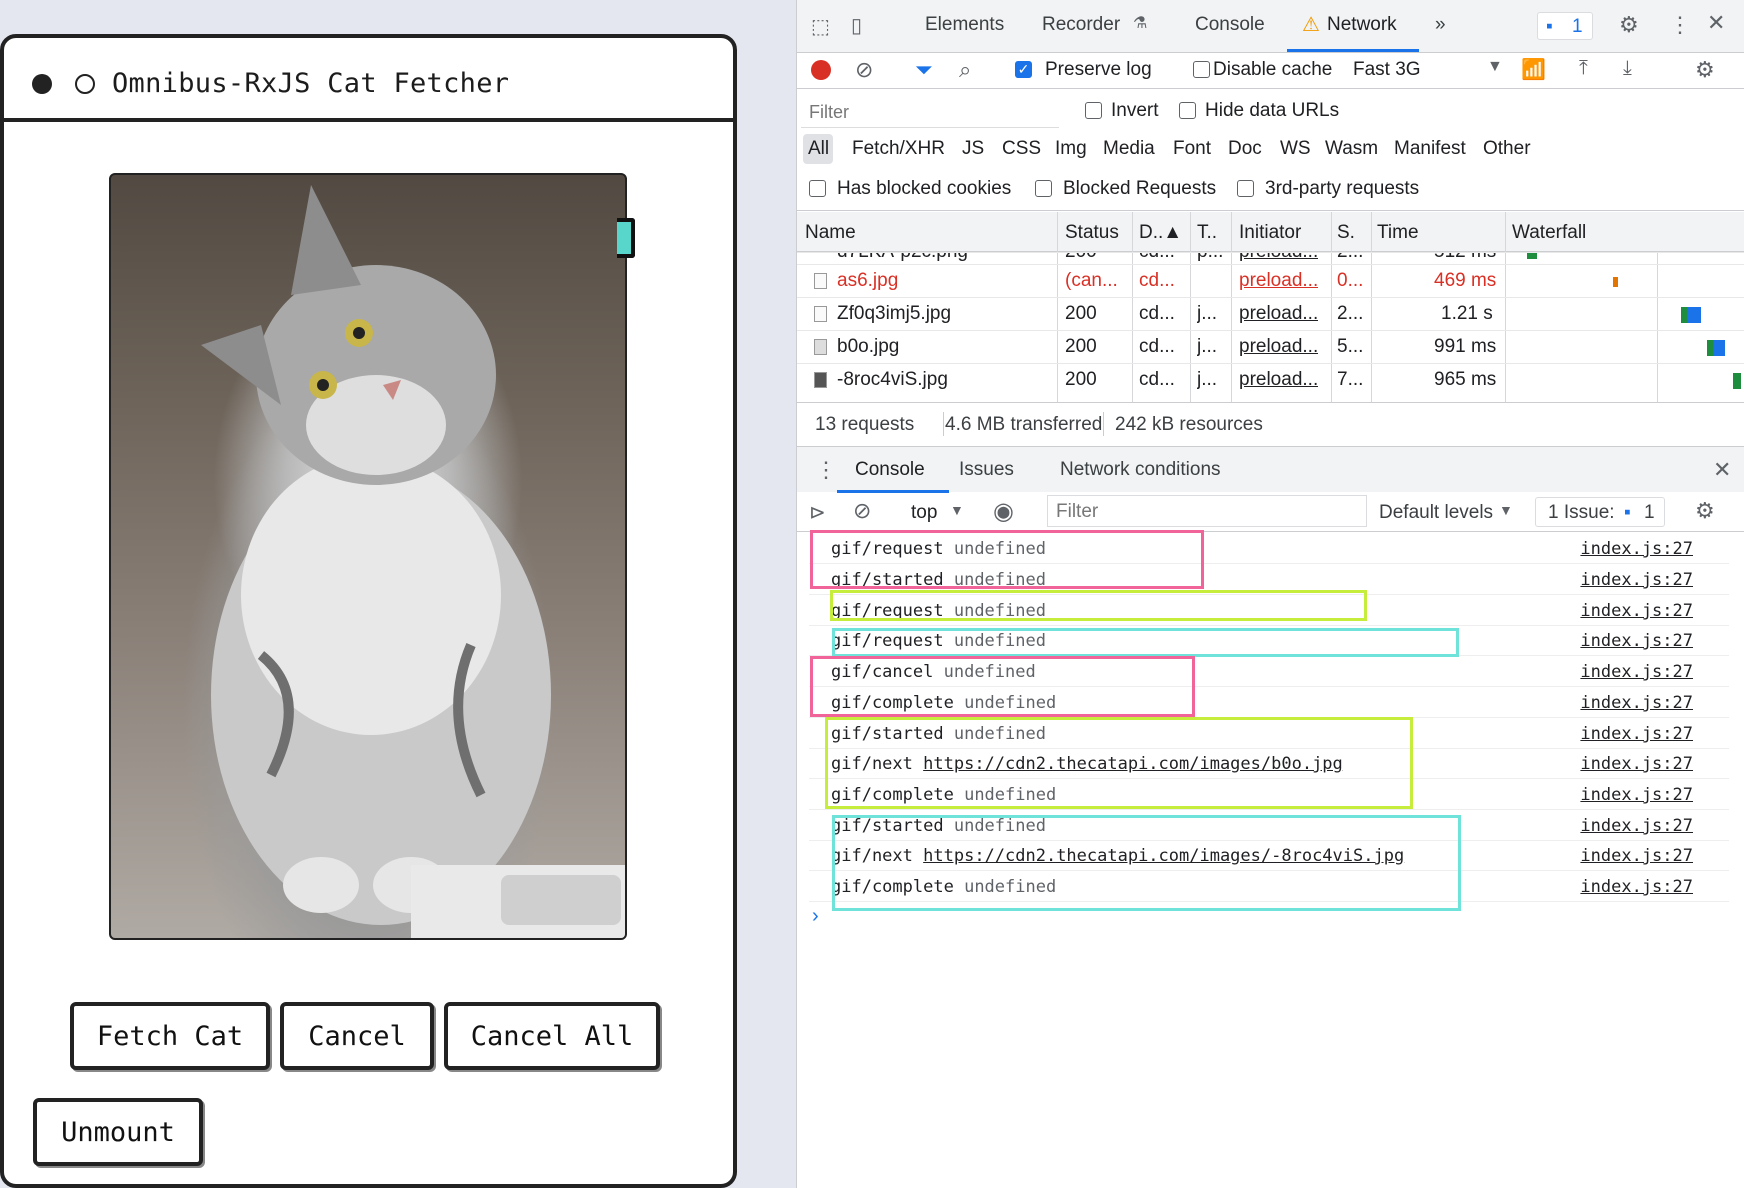  Describe the element at coordinates (1160, 233) in the screenshot. I see `col-domain: D..▲` at that location.